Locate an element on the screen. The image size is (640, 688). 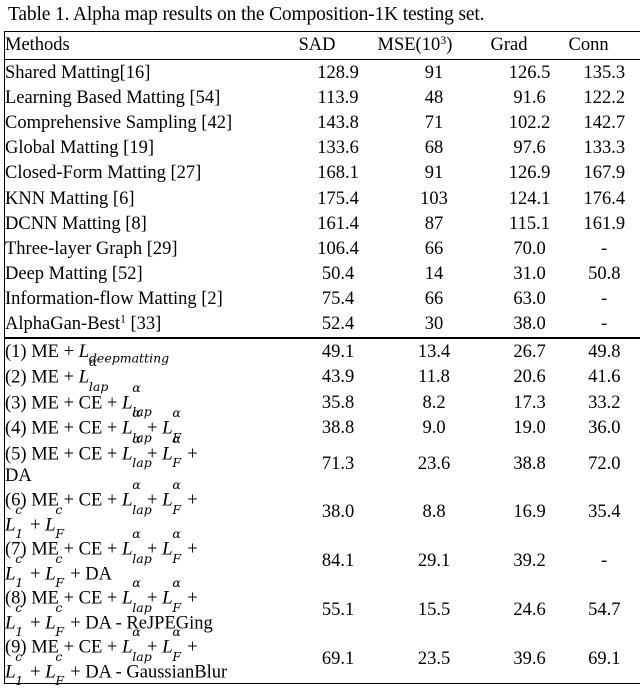
method-citation: [33] is located at coordinates (143, 324).